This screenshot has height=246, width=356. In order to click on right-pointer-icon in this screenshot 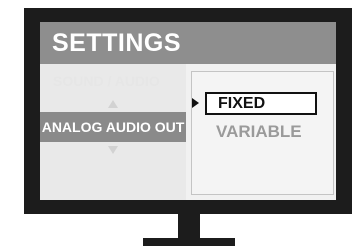, I will do `click(195, 103)`.